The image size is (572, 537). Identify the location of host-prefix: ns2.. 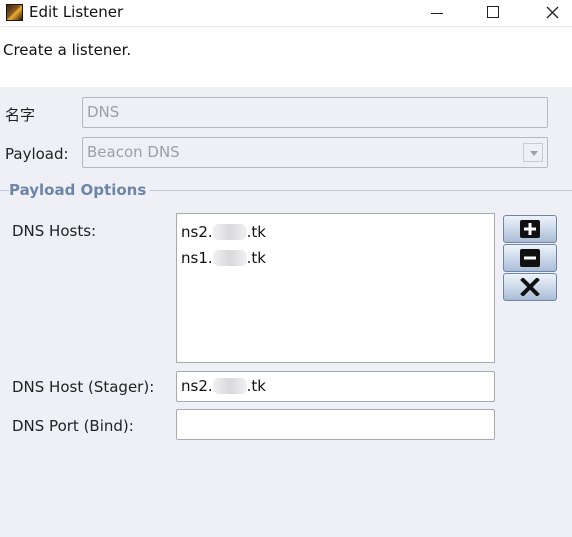
(197, 232).